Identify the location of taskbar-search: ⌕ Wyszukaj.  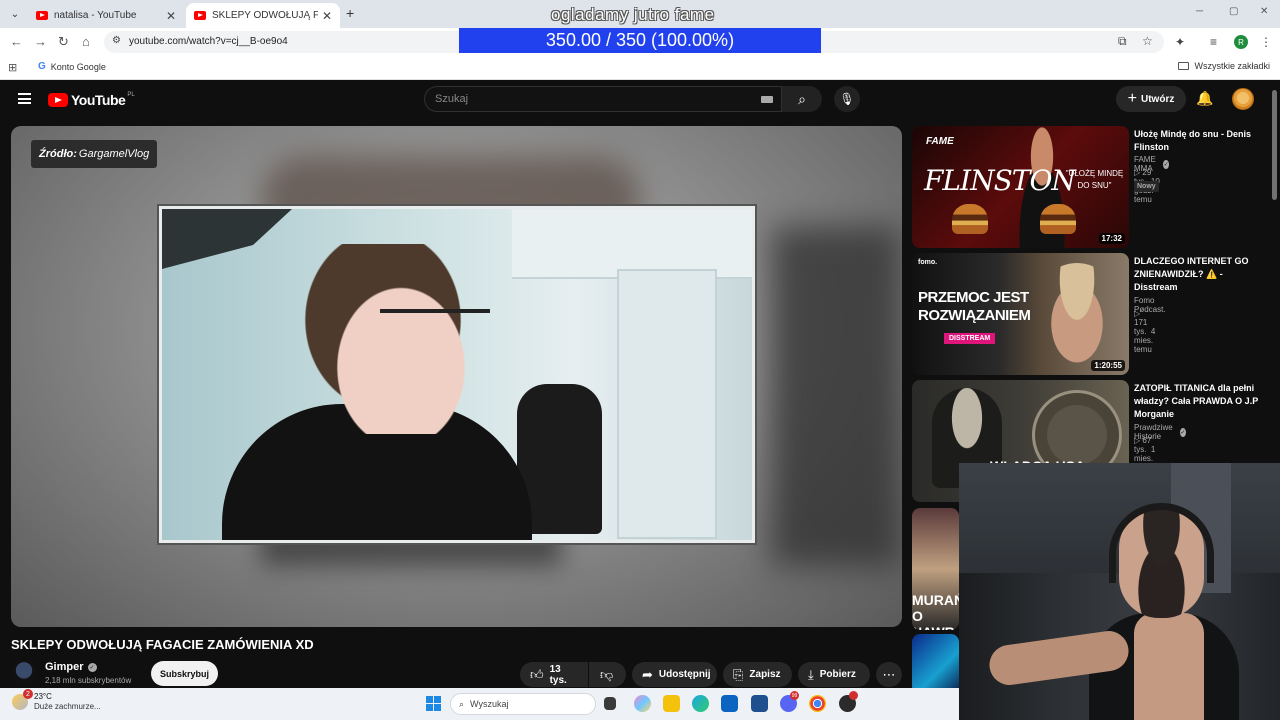
(523, 704).